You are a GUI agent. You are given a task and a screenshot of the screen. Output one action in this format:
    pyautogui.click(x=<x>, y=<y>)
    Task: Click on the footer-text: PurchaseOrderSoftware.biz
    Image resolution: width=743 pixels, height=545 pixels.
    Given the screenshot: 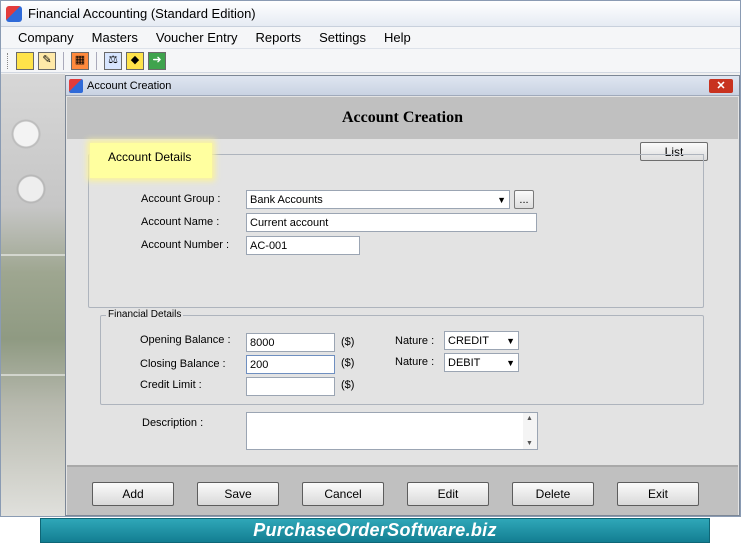 What is the action you would take?
    pyautogui.click(x=375, y=530)
    